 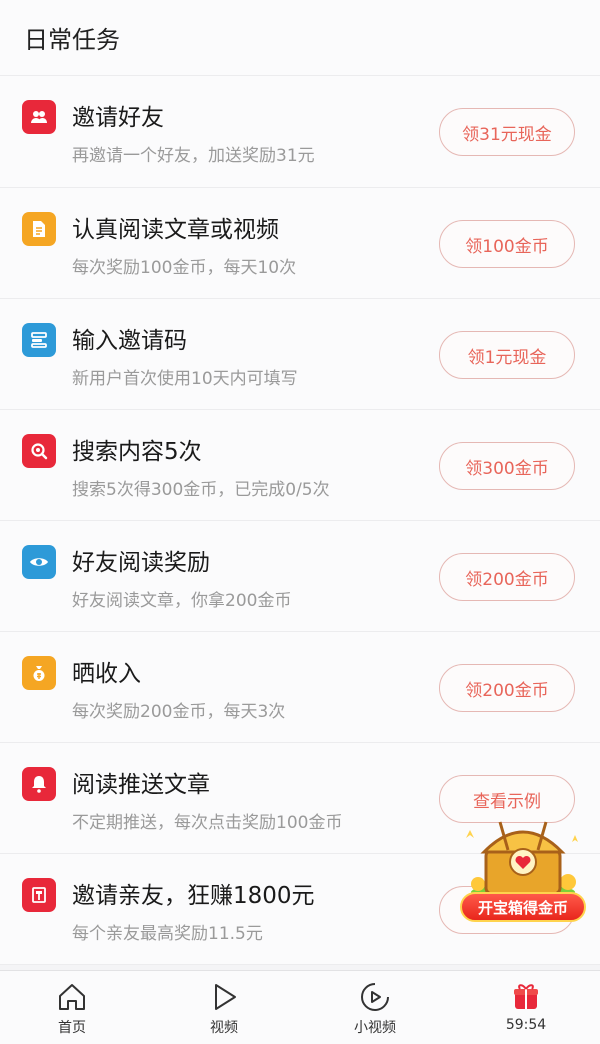 I want to click on gift-box-icon, so click(x=526, y=996).